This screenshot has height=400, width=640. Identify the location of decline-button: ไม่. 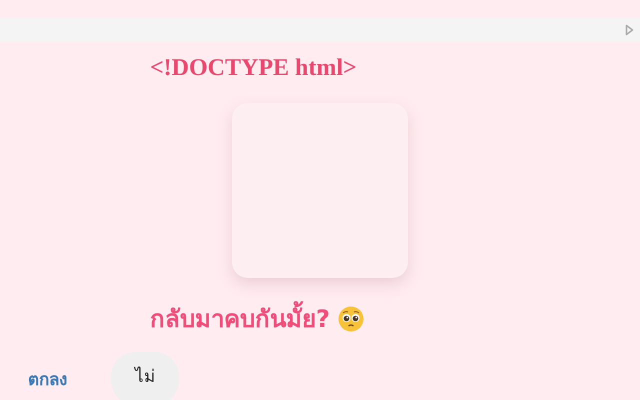
(145, 376).